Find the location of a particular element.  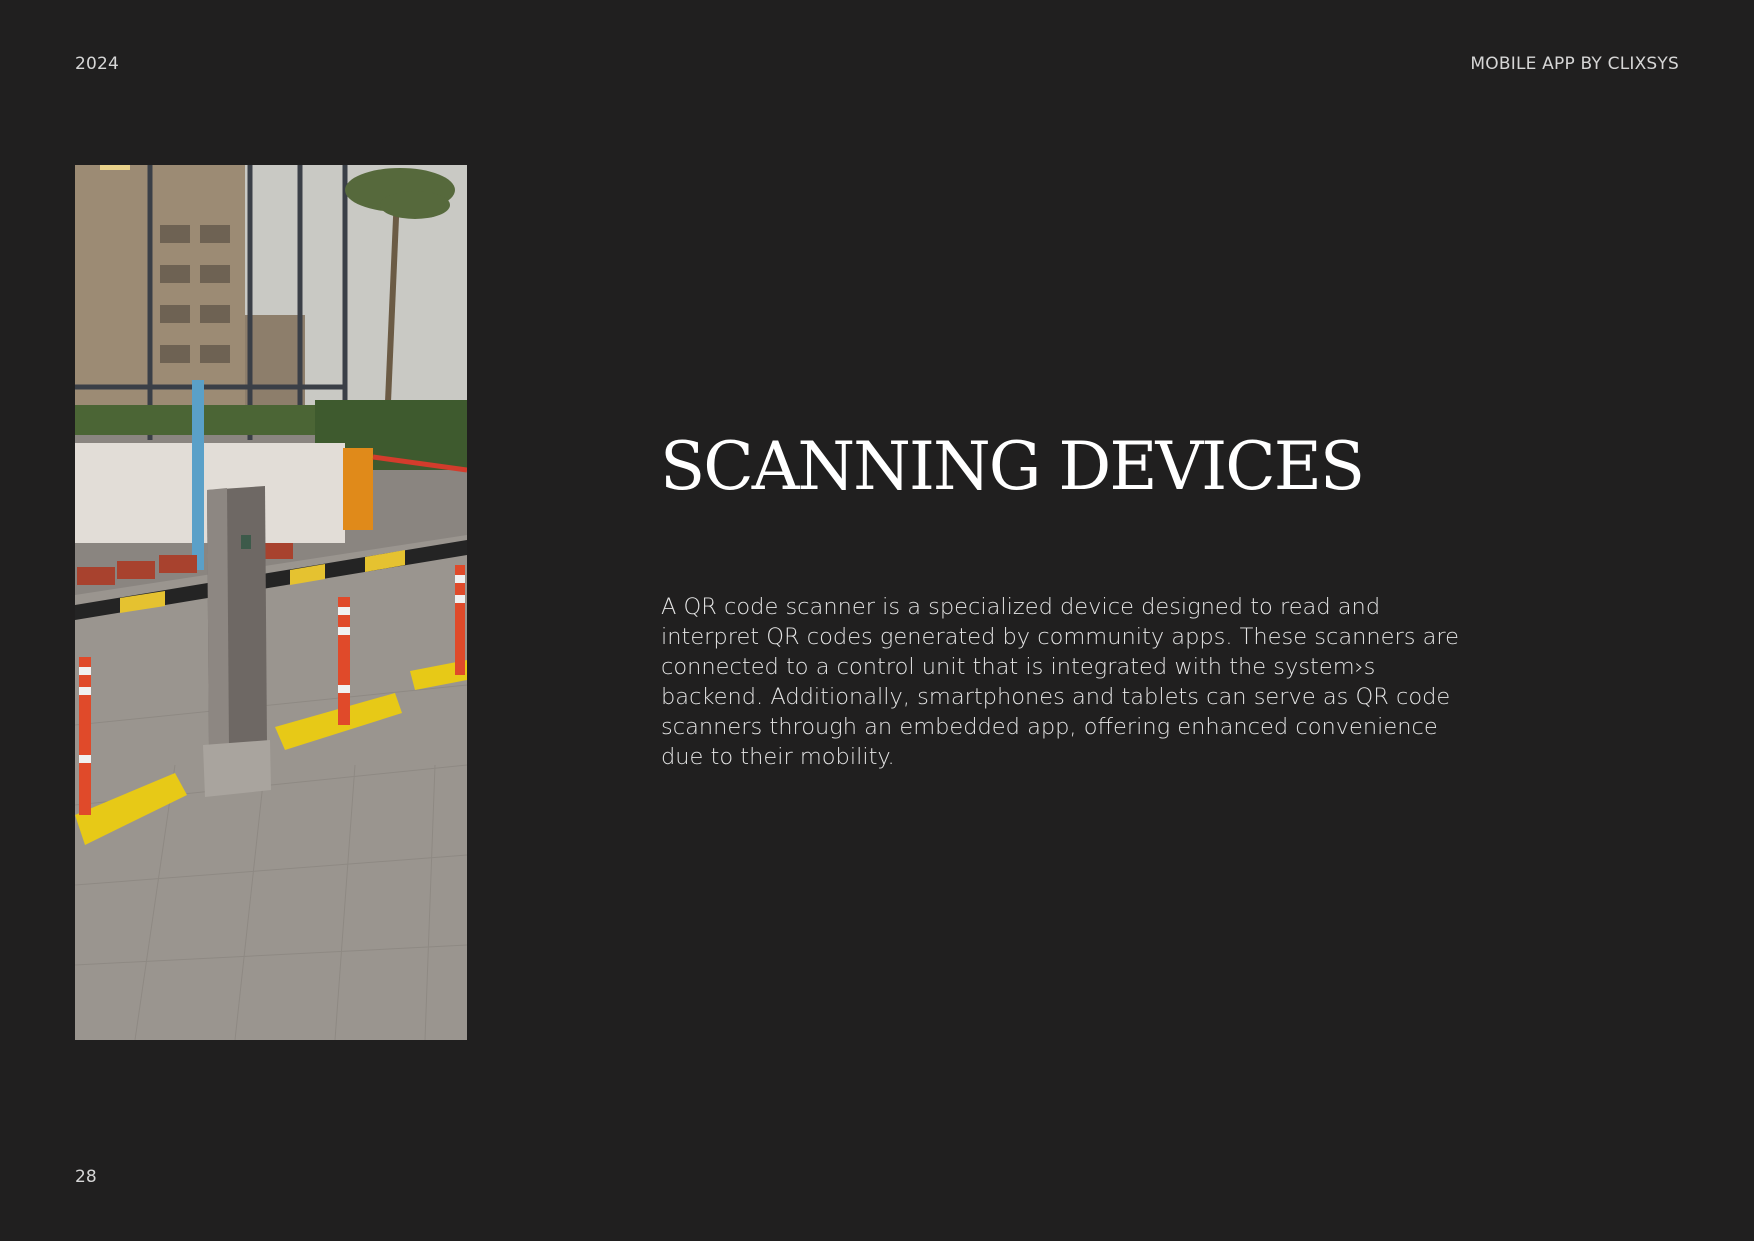

header-year: 2024 is located at coordinates (97, 64).